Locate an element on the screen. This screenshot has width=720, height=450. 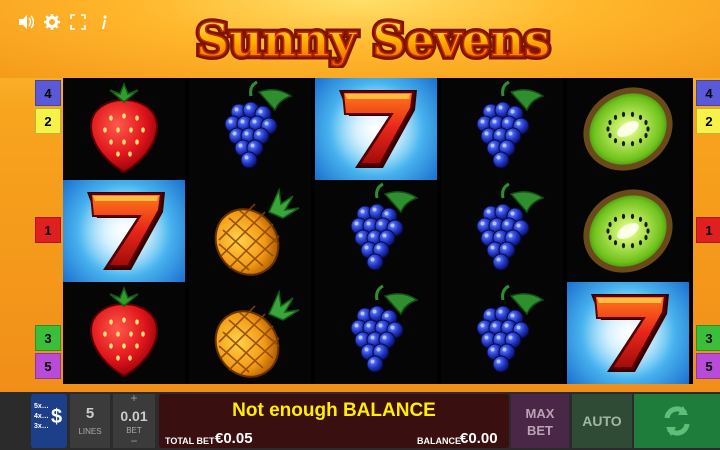
game-logo: Sunny Sevens Sunny Sevens is located at coordinates (372, 39).